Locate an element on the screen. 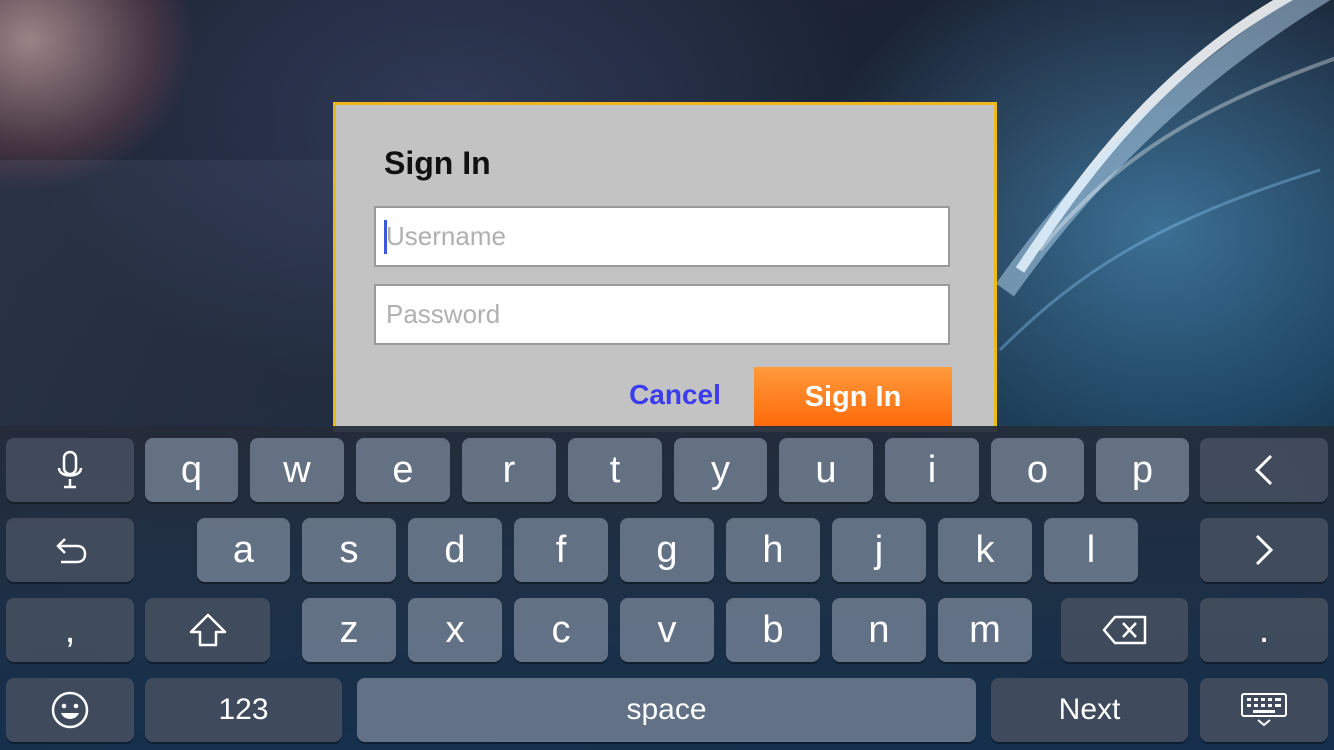 This screenshot has width=1334, height=750. key-b: b is located at coordinates (773, 630).